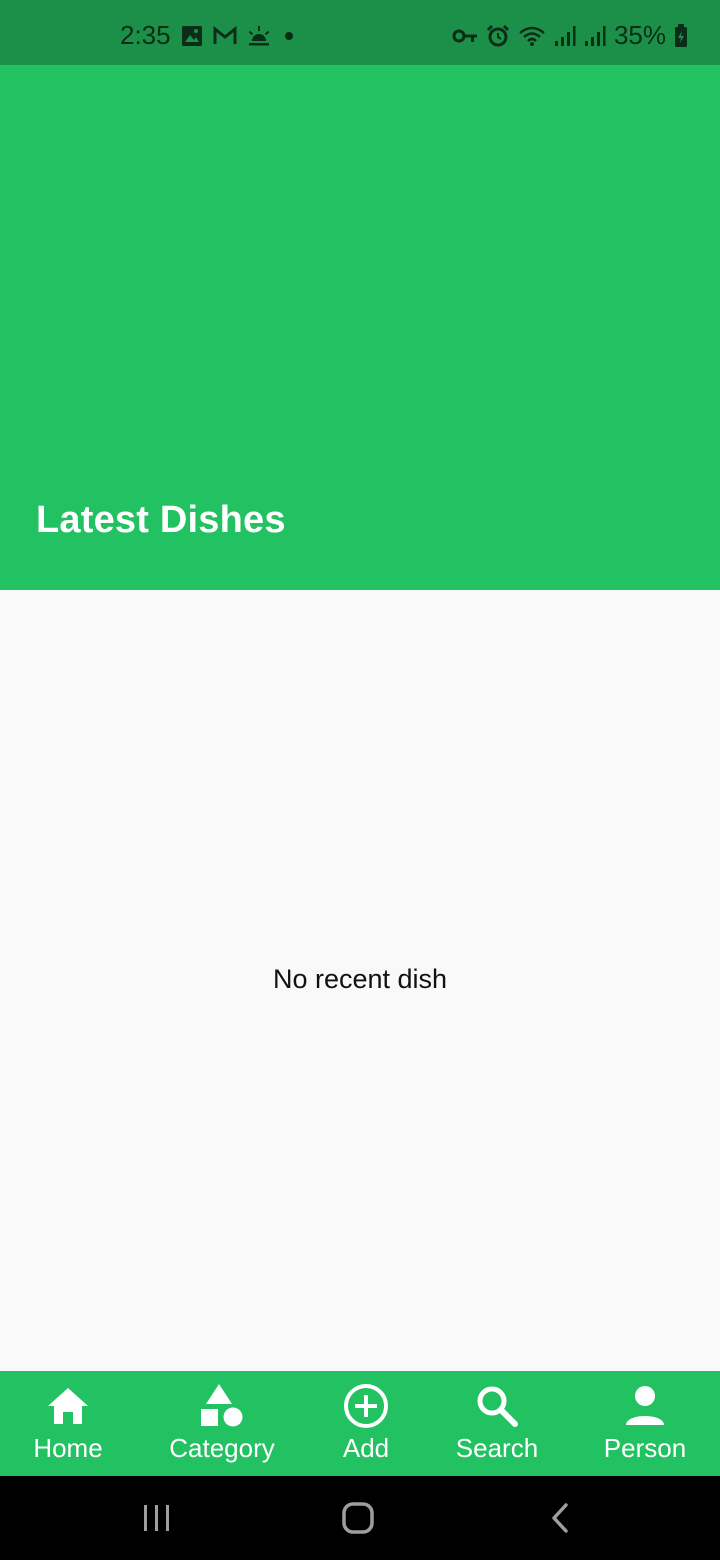  I want to click on home-button-icon, so click(358, 1518).